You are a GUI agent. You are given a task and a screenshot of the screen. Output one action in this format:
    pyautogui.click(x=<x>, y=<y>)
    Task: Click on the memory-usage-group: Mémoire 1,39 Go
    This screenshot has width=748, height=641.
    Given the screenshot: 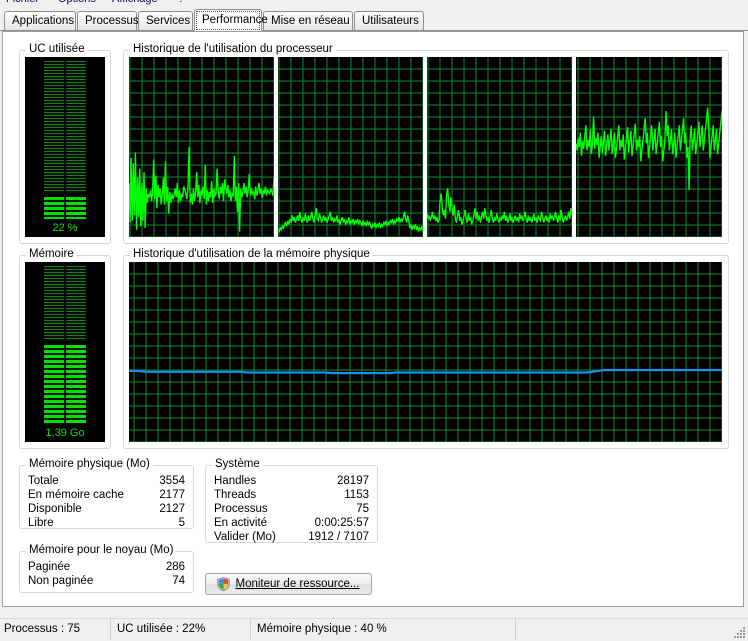 What is the action you would take?
    pyautogui.click(x=65, y=348)
    